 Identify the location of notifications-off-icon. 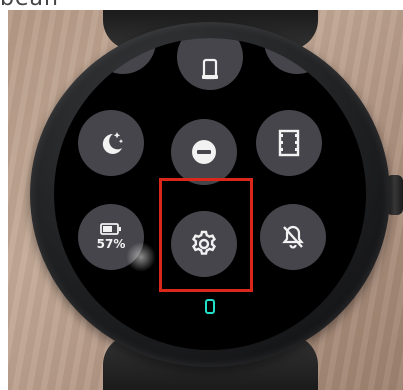
(293, 237).